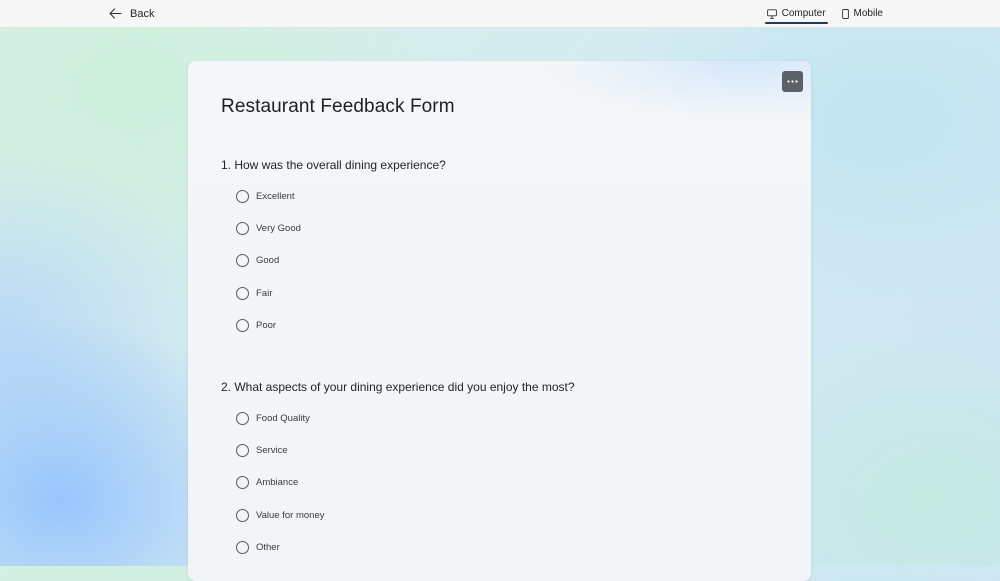 This screenshot has height=581, width=1000. What do you see at coordinates (278, 228) in the screenshot?
I see `option-label: Very Good` at bounding box center [278, 228].